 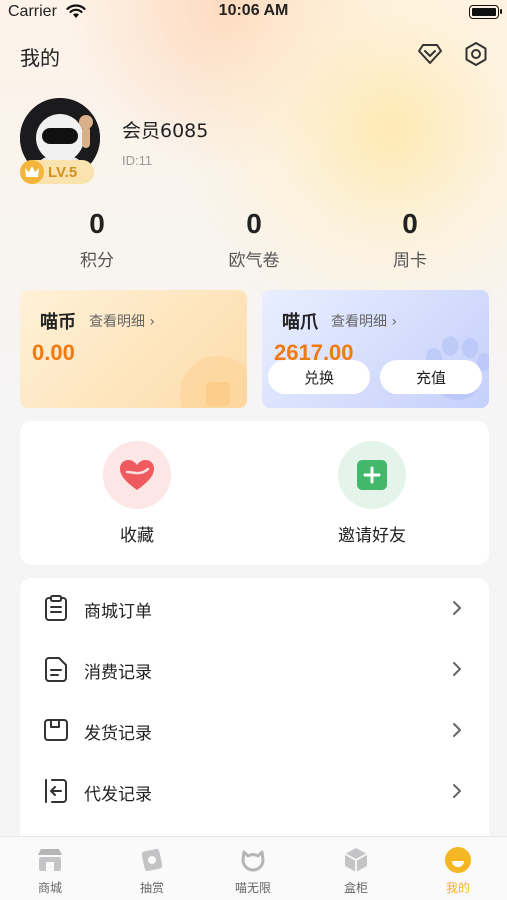 I want to click on claw-title: 喵爪, so click(x=300, y=322).